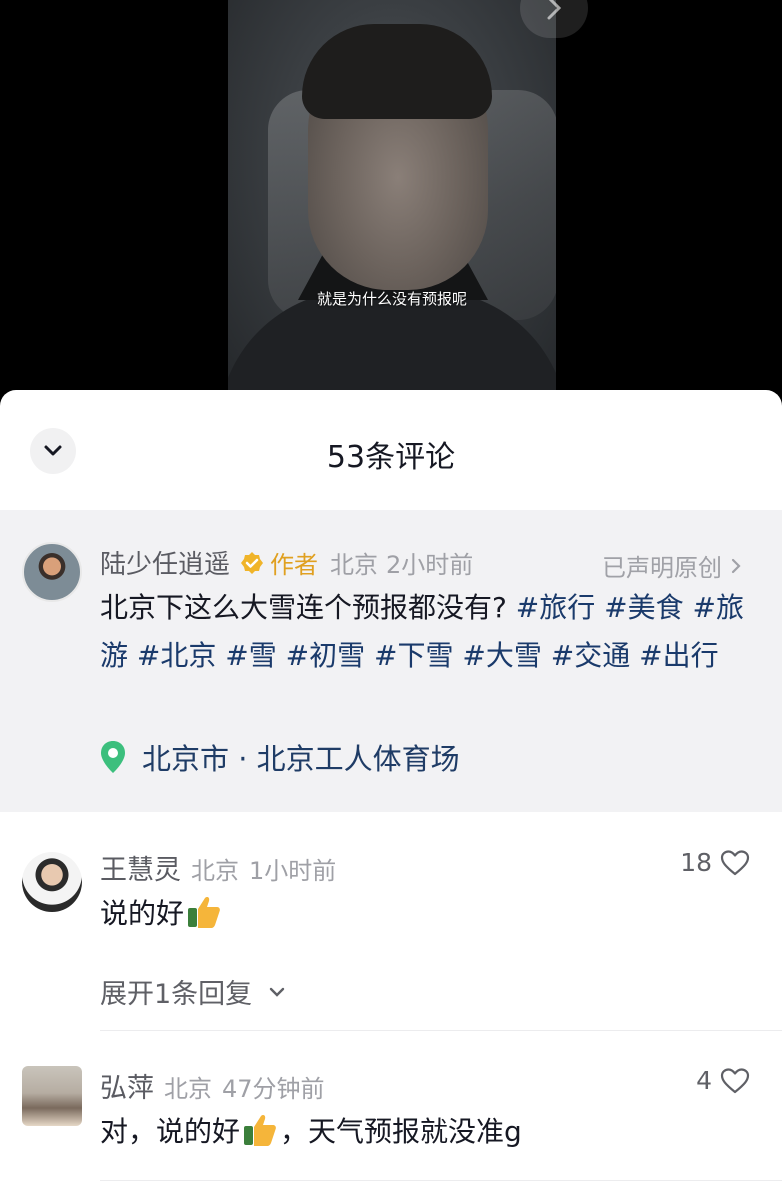  I want to click on hashtag: #下雪, so click(413, 655).